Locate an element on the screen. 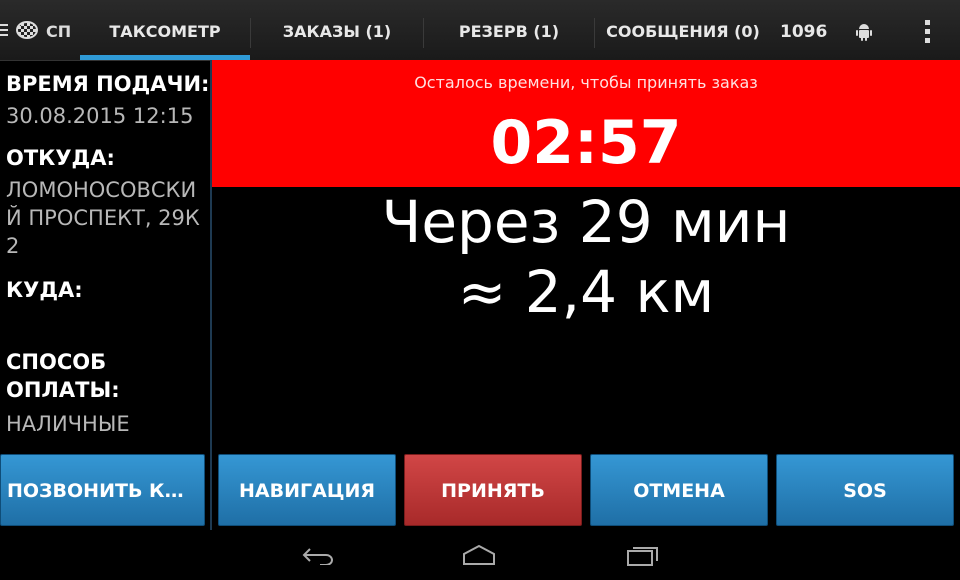 The image size is (960, 580). sos-button: SOS is located at coordinates (865, 490).